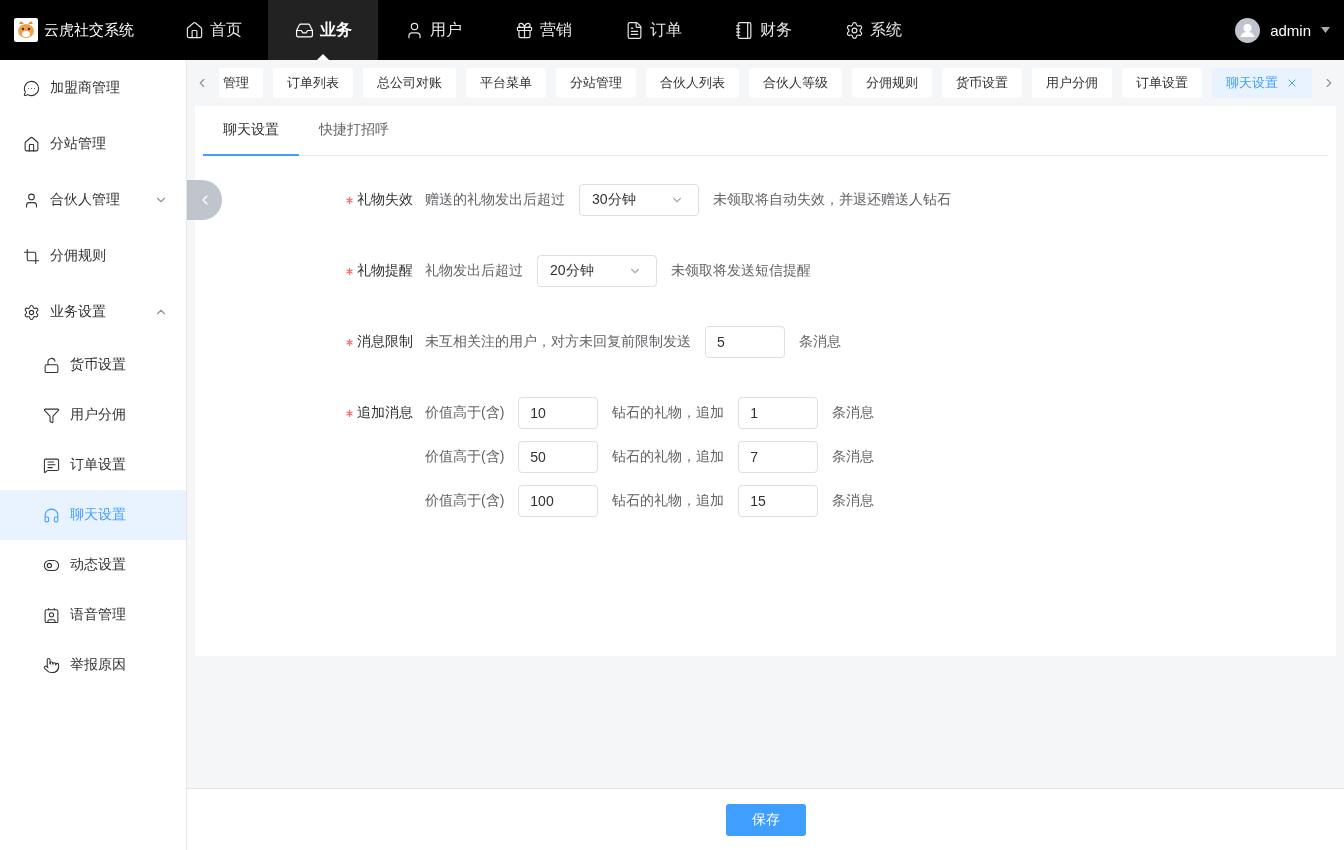 The image size is (1344, 850). What do you see at coordinates (1290, 30) in the screenshot?
I see `user-name: admin` at bounding box center [1290, 30].